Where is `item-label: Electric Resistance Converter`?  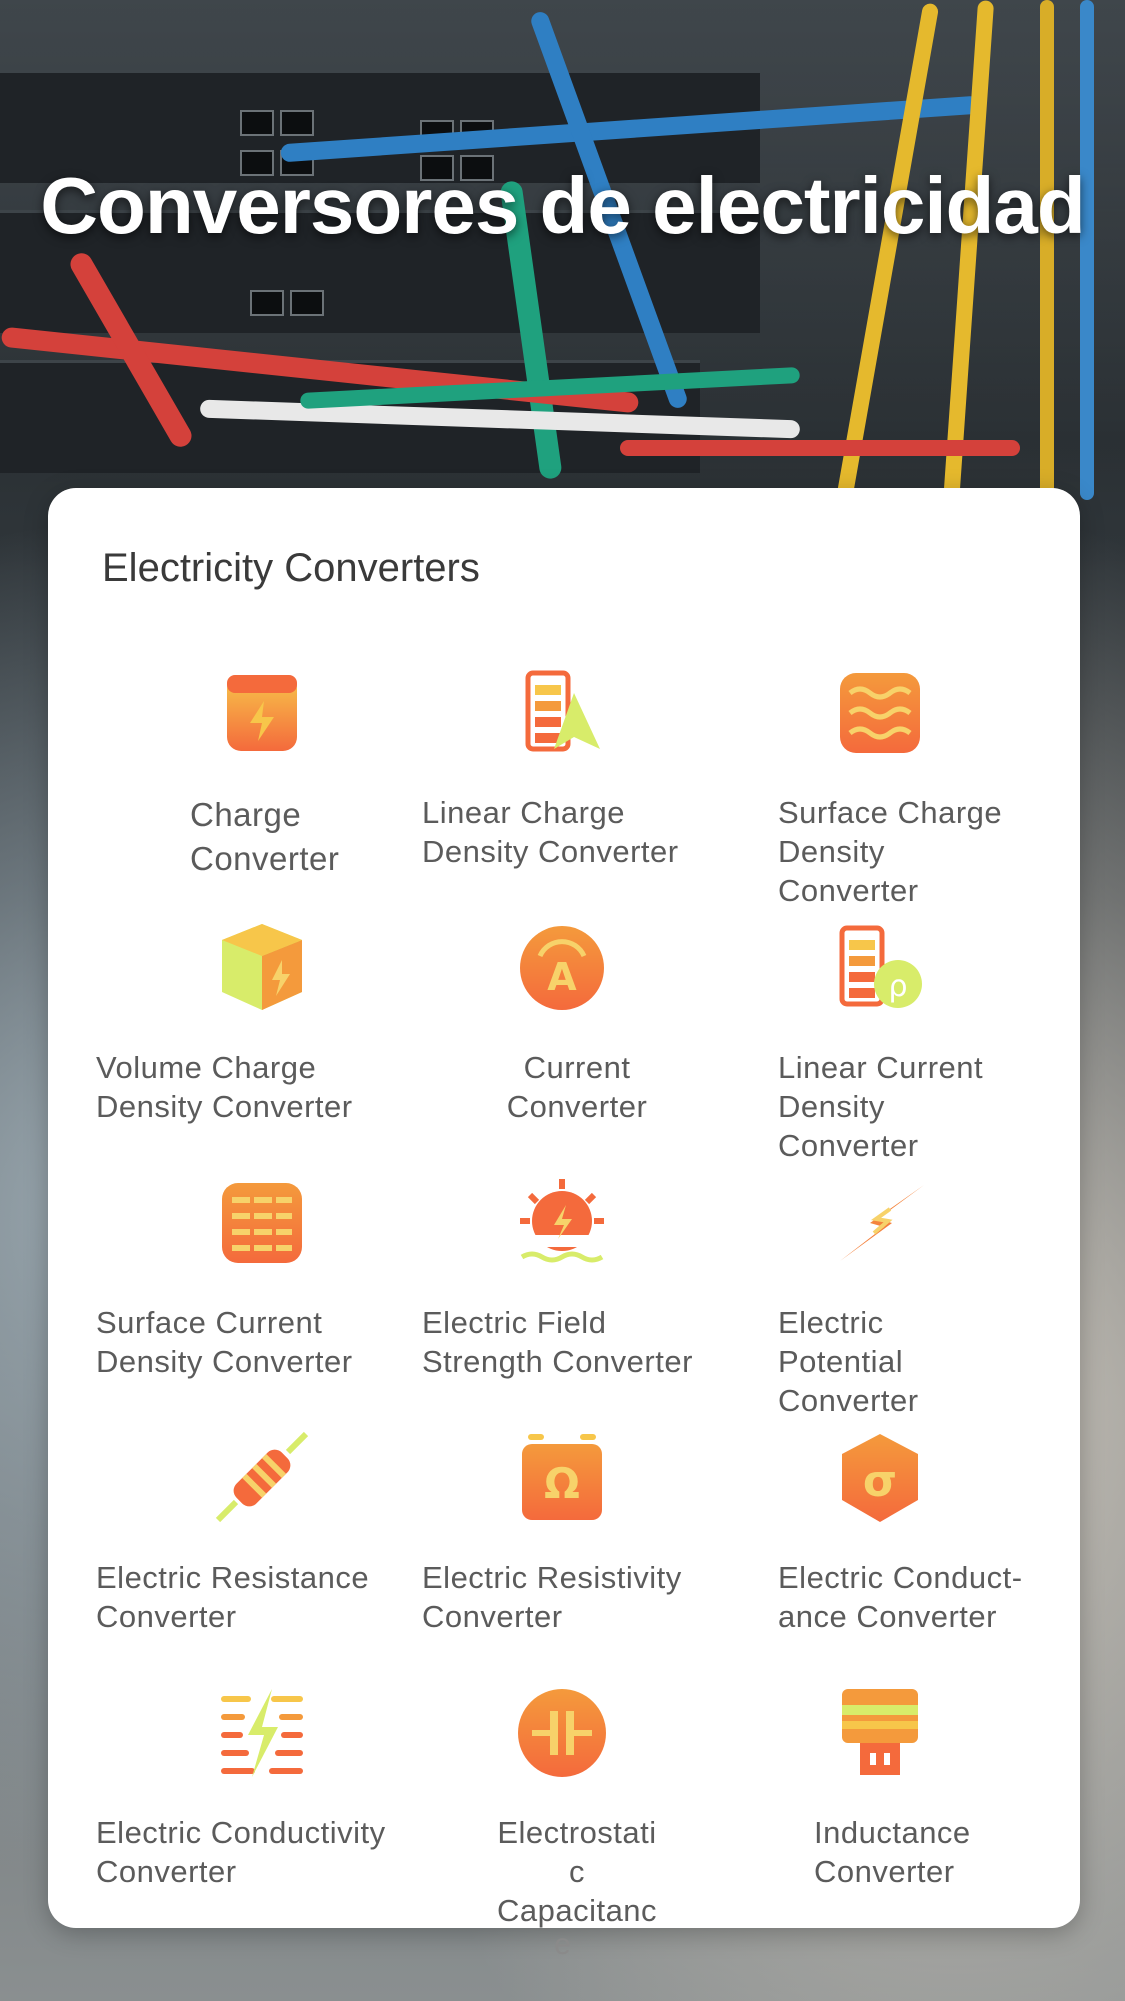
item-label: Electric Resistance Converter is located at coordinates (233, 1597).